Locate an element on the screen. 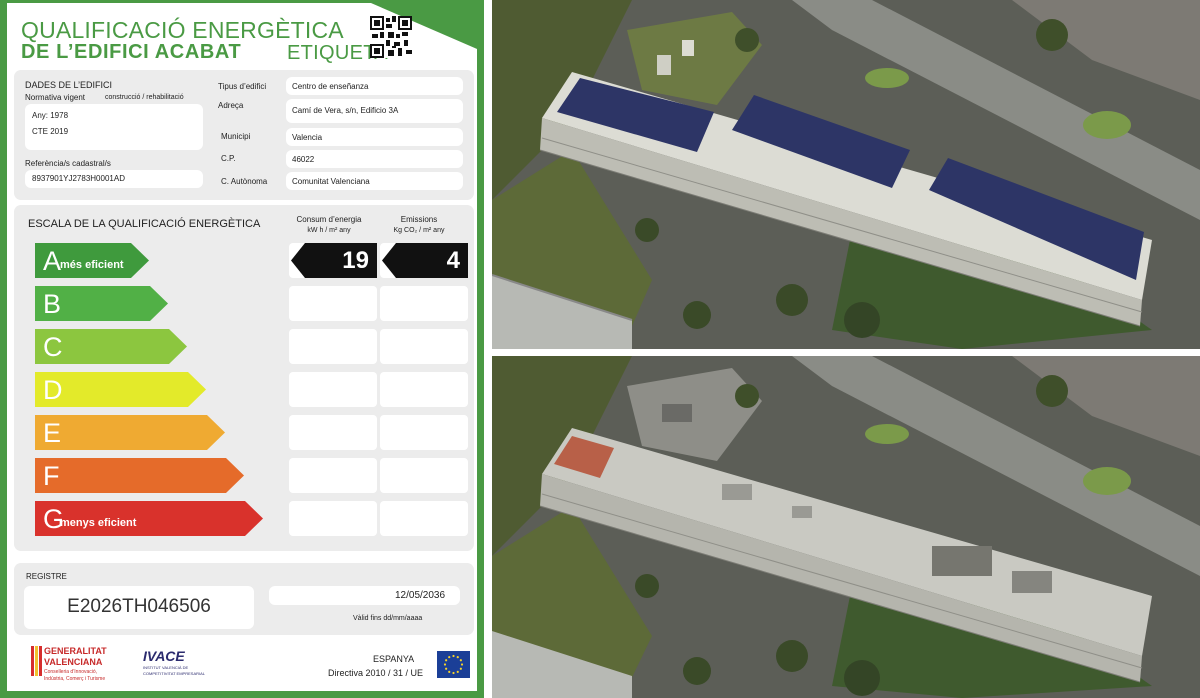 The height and width of the screenshot is (698, 1200). emissions-cell-e is located at coordinates (424, 432).